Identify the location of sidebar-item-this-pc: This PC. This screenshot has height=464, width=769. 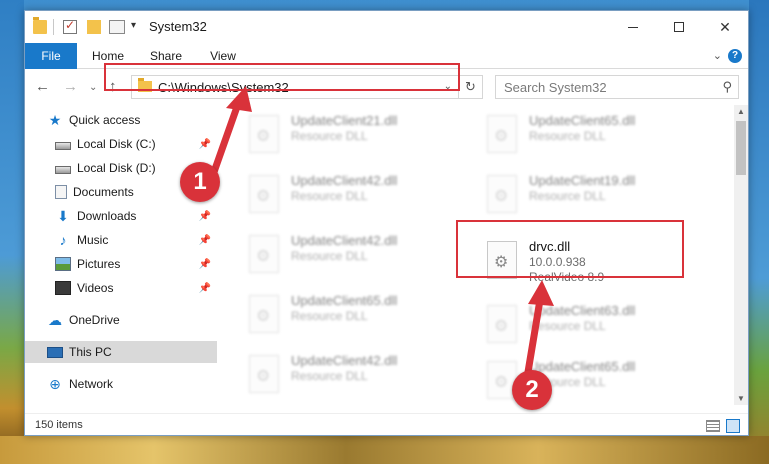
(121, 352).